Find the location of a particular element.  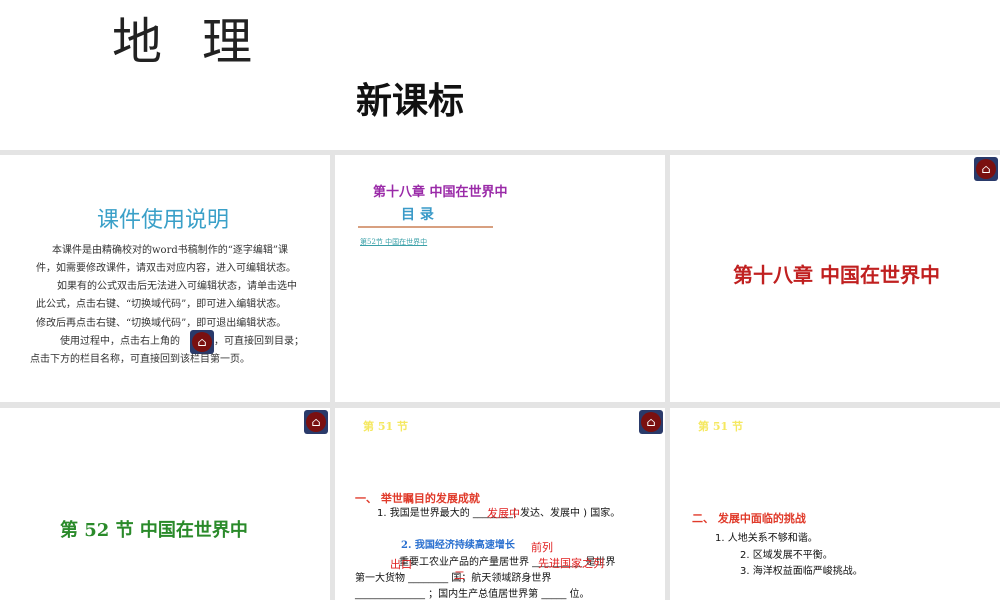

instruction-line: 此公式，点击右键、“切换域代码”，即可进入编辑状态。 is located at coordinates (161, 304).